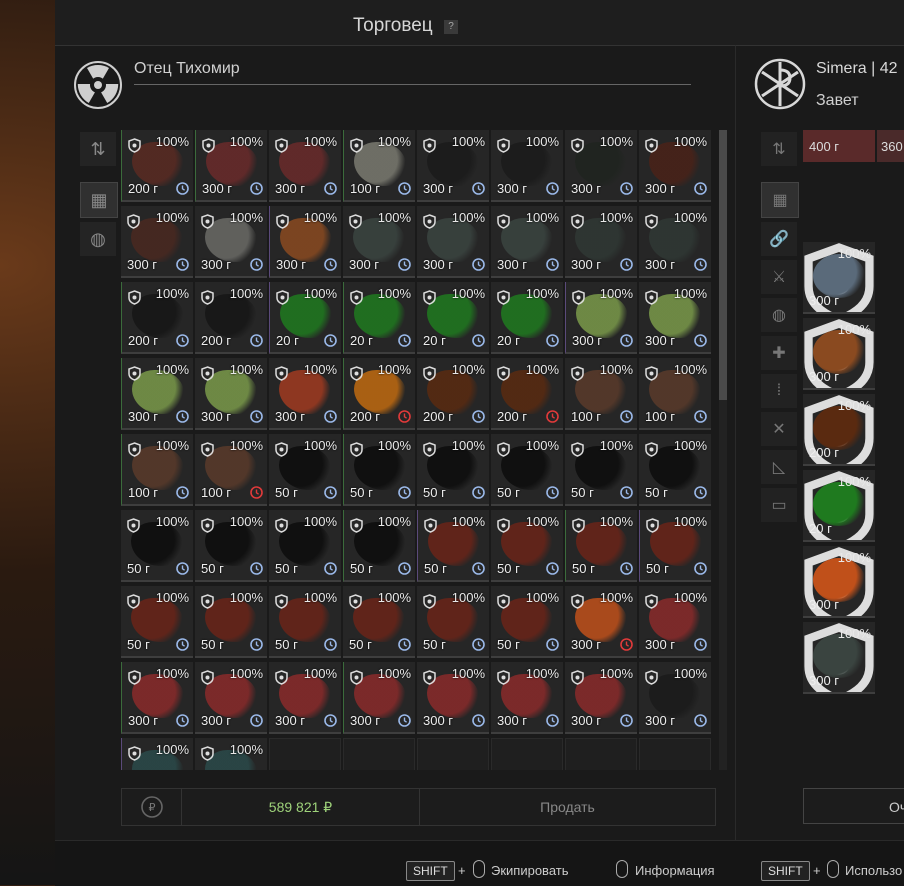 The width and height of the screenshot is (904, 886). Describe the element at coordinates (779, 353) in the screenshot. I see `medkit-button: ✚` at that location.